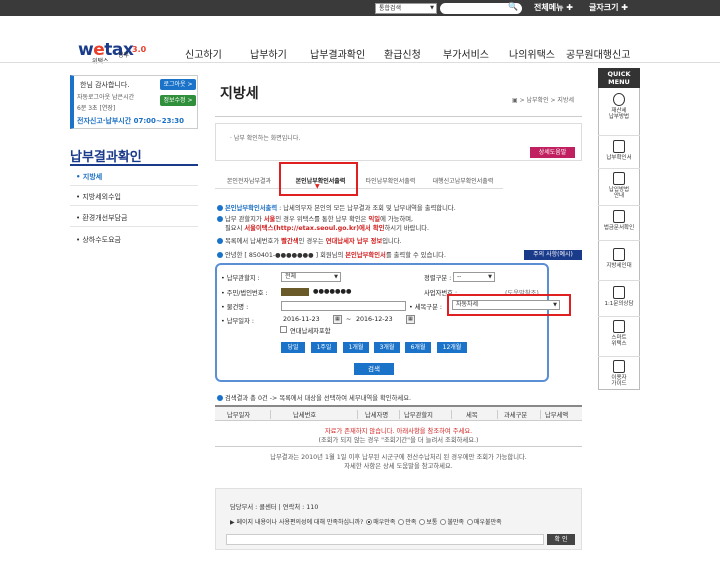 This screenshot has height=572, width=720. What do you see at coordinates (178, 84) in the screenshot?
I see `logout-button: 로그아웃 >` at bounding box center [178, 84].